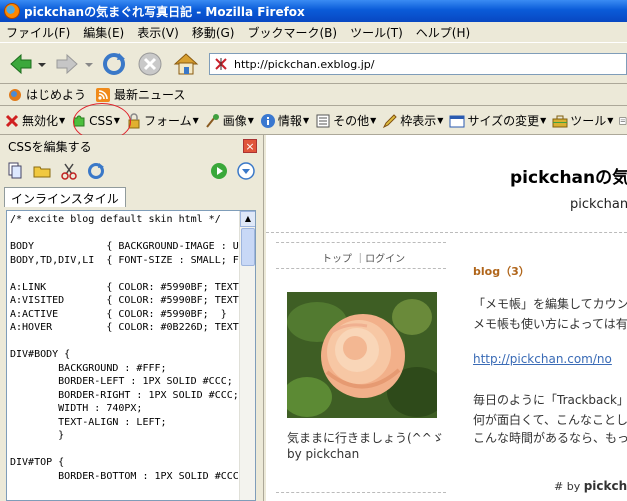 The height and width of the screenshot is (501, 627). What do you see at coordinates (114, 64) in the screenshot?
I see `reload-icon` at bounding box center [114, 64].